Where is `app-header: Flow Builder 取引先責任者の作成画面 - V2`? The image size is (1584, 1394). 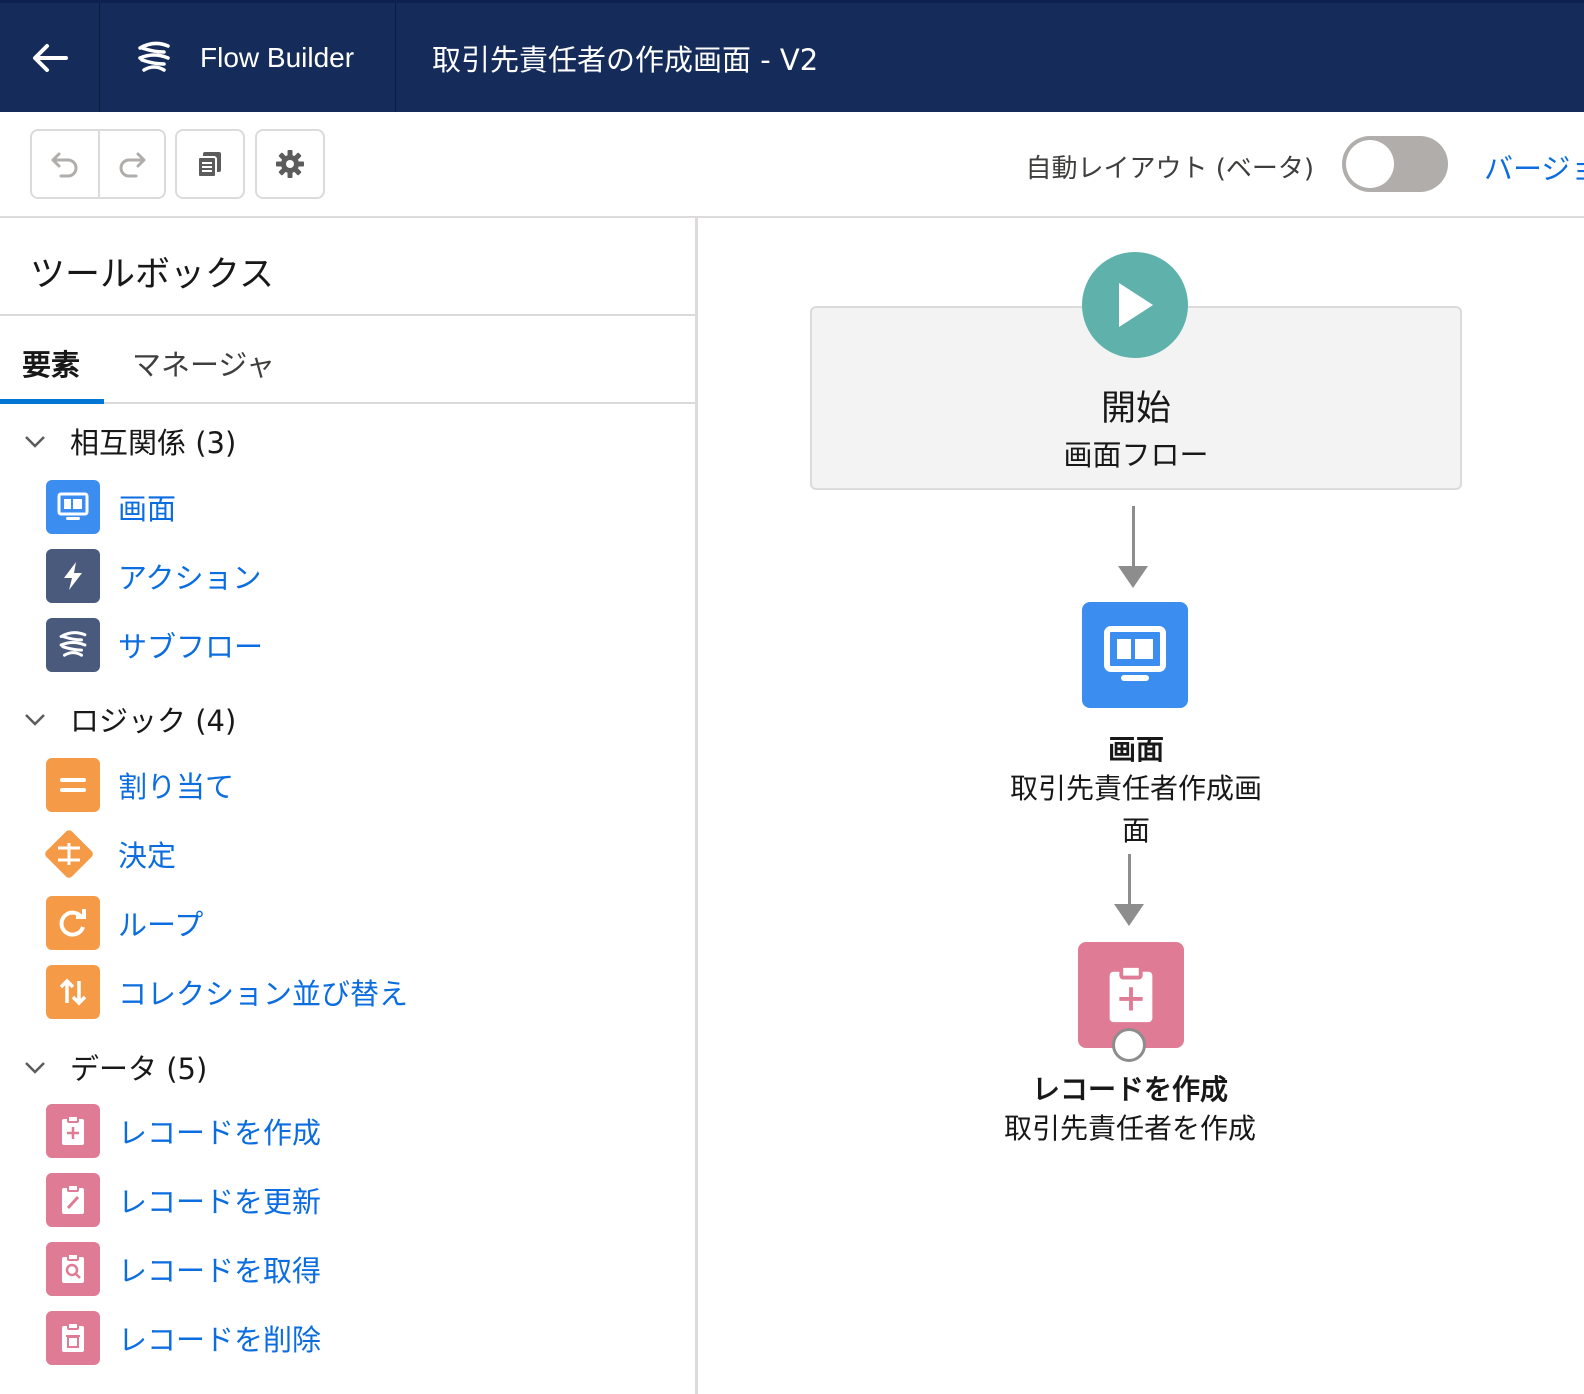
app-header: Flow Builder 取引先責任者の作成画面 - V2 is located at coordinates (792, 56).